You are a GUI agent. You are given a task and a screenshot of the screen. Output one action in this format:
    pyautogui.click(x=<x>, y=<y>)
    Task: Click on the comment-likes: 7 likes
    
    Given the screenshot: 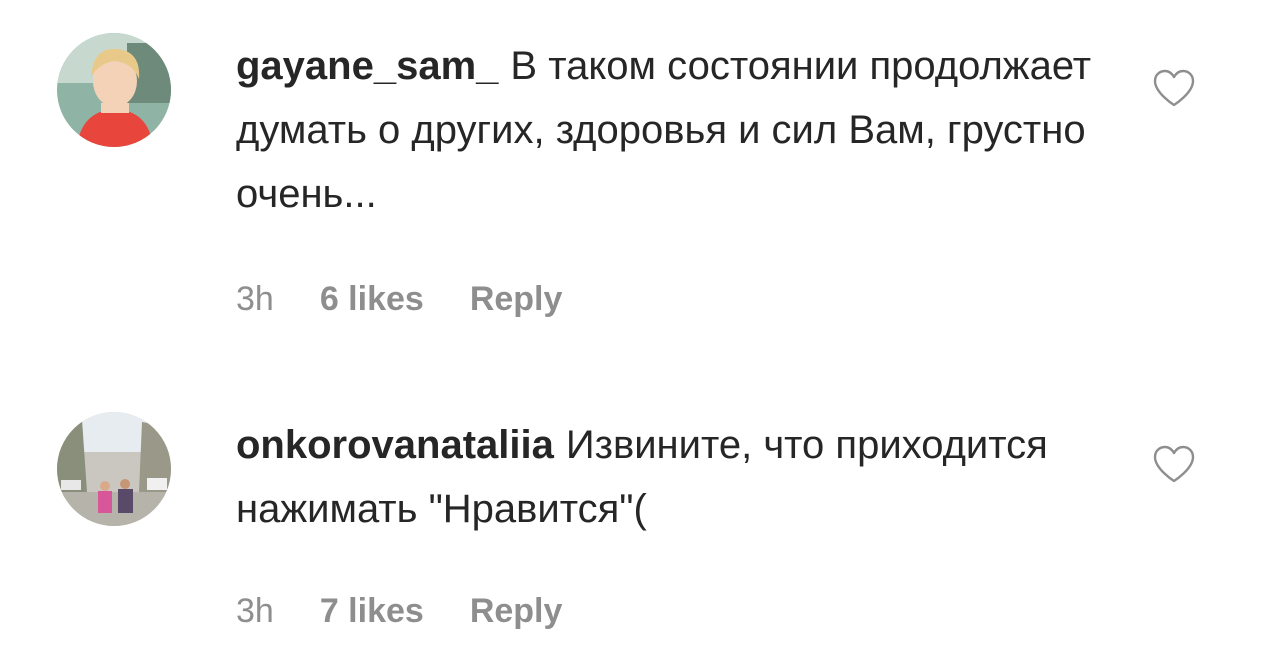 What is the action you would take?
    pyautogui.click(x=372, y=611)
    